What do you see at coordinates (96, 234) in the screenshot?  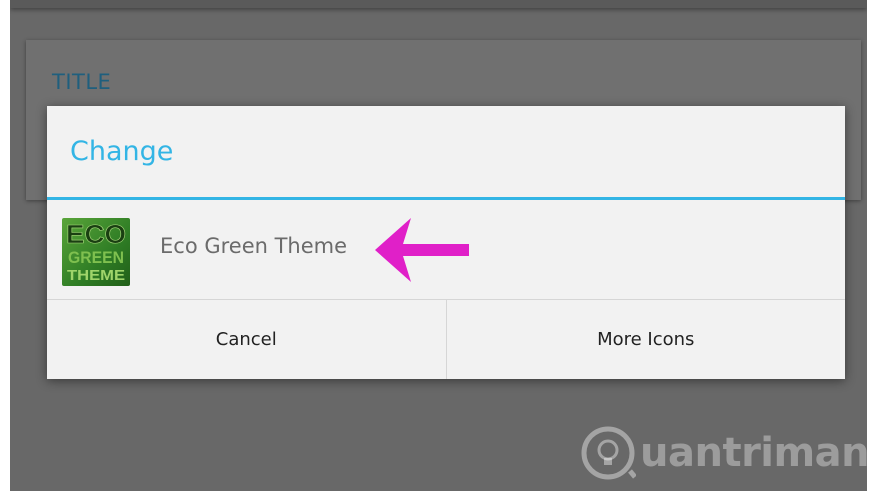 I see `icon-text-eco: ECO` at bounding box center [96, 234].